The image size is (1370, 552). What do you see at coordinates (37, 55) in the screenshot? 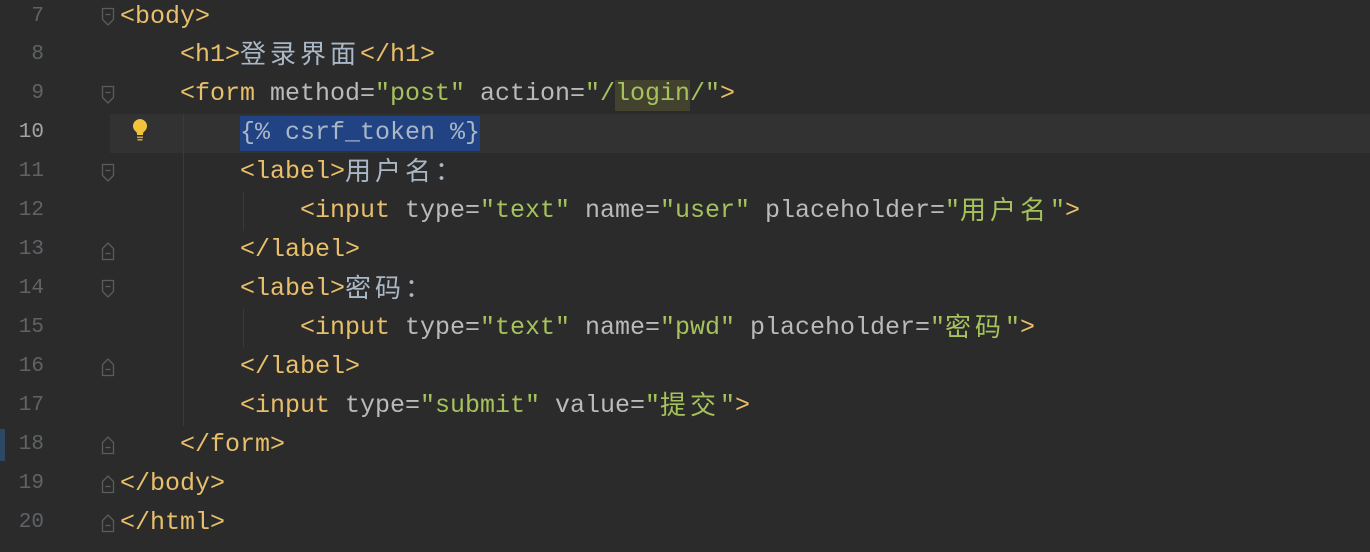
I see `line-number: 8` at bounding box center [37, 55].